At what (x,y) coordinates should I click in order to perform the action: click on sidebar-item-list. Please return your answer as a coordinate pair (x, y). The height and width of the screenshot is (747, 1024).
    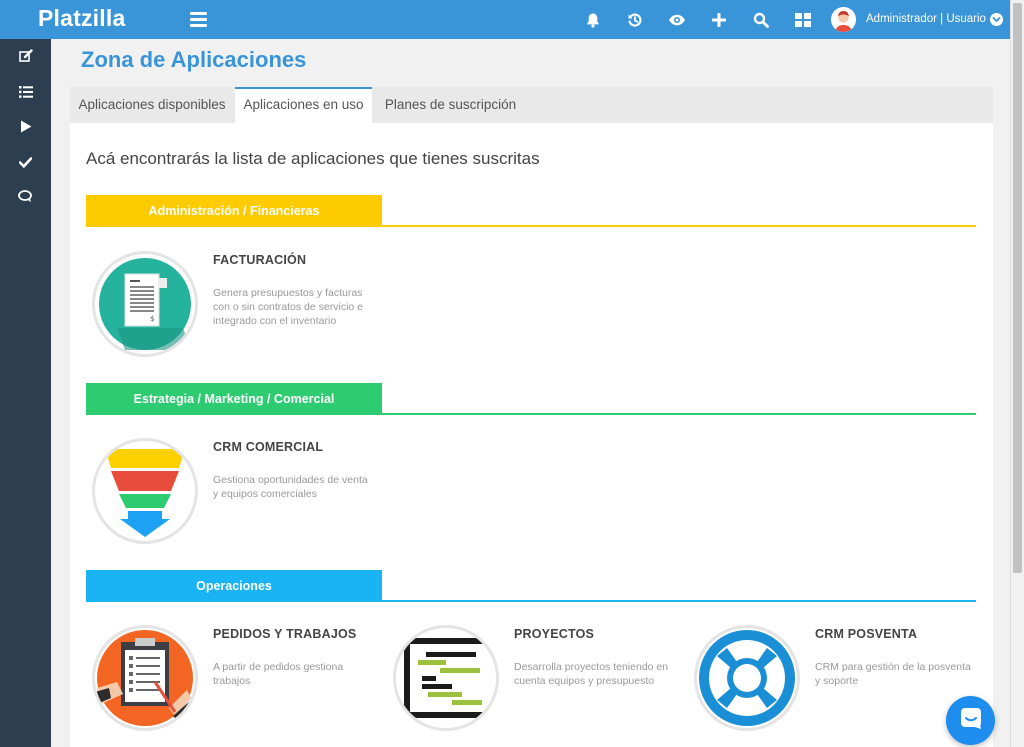
    Looking at the image, I should click on (25, 93).